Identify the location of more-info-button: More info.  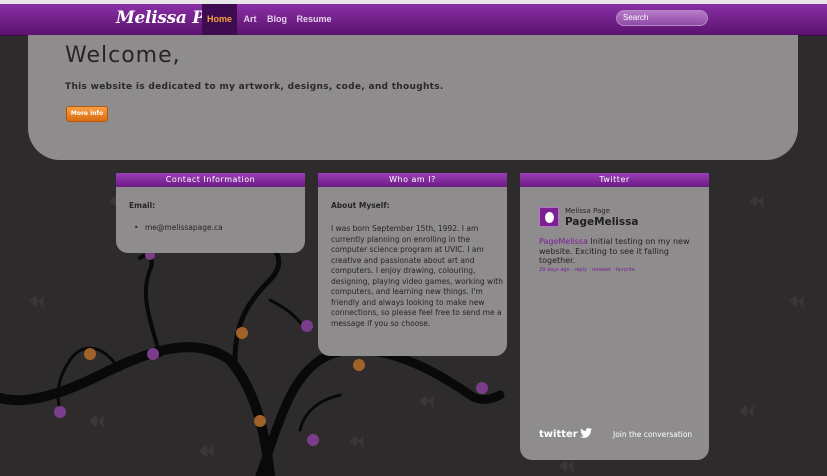
(87, 114).